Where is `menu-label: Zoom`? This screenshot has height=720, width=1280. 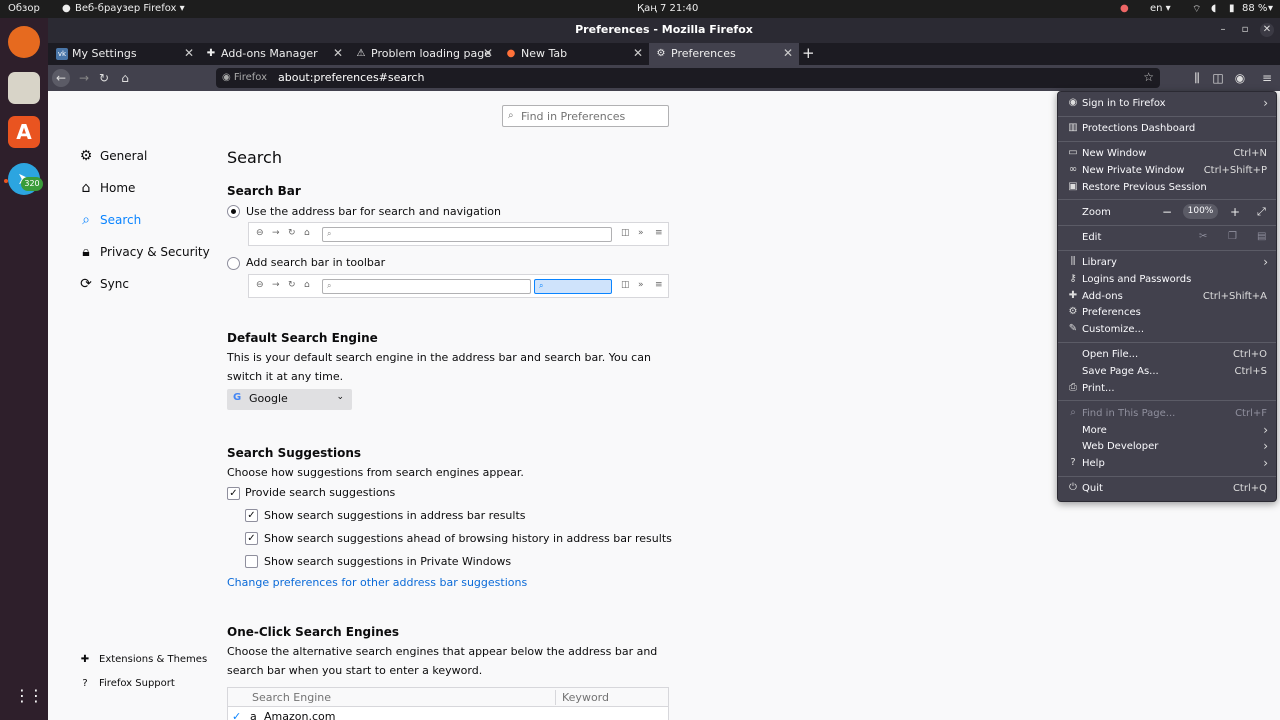 menu-label: Zoom is located at coordinates (1096, 212).